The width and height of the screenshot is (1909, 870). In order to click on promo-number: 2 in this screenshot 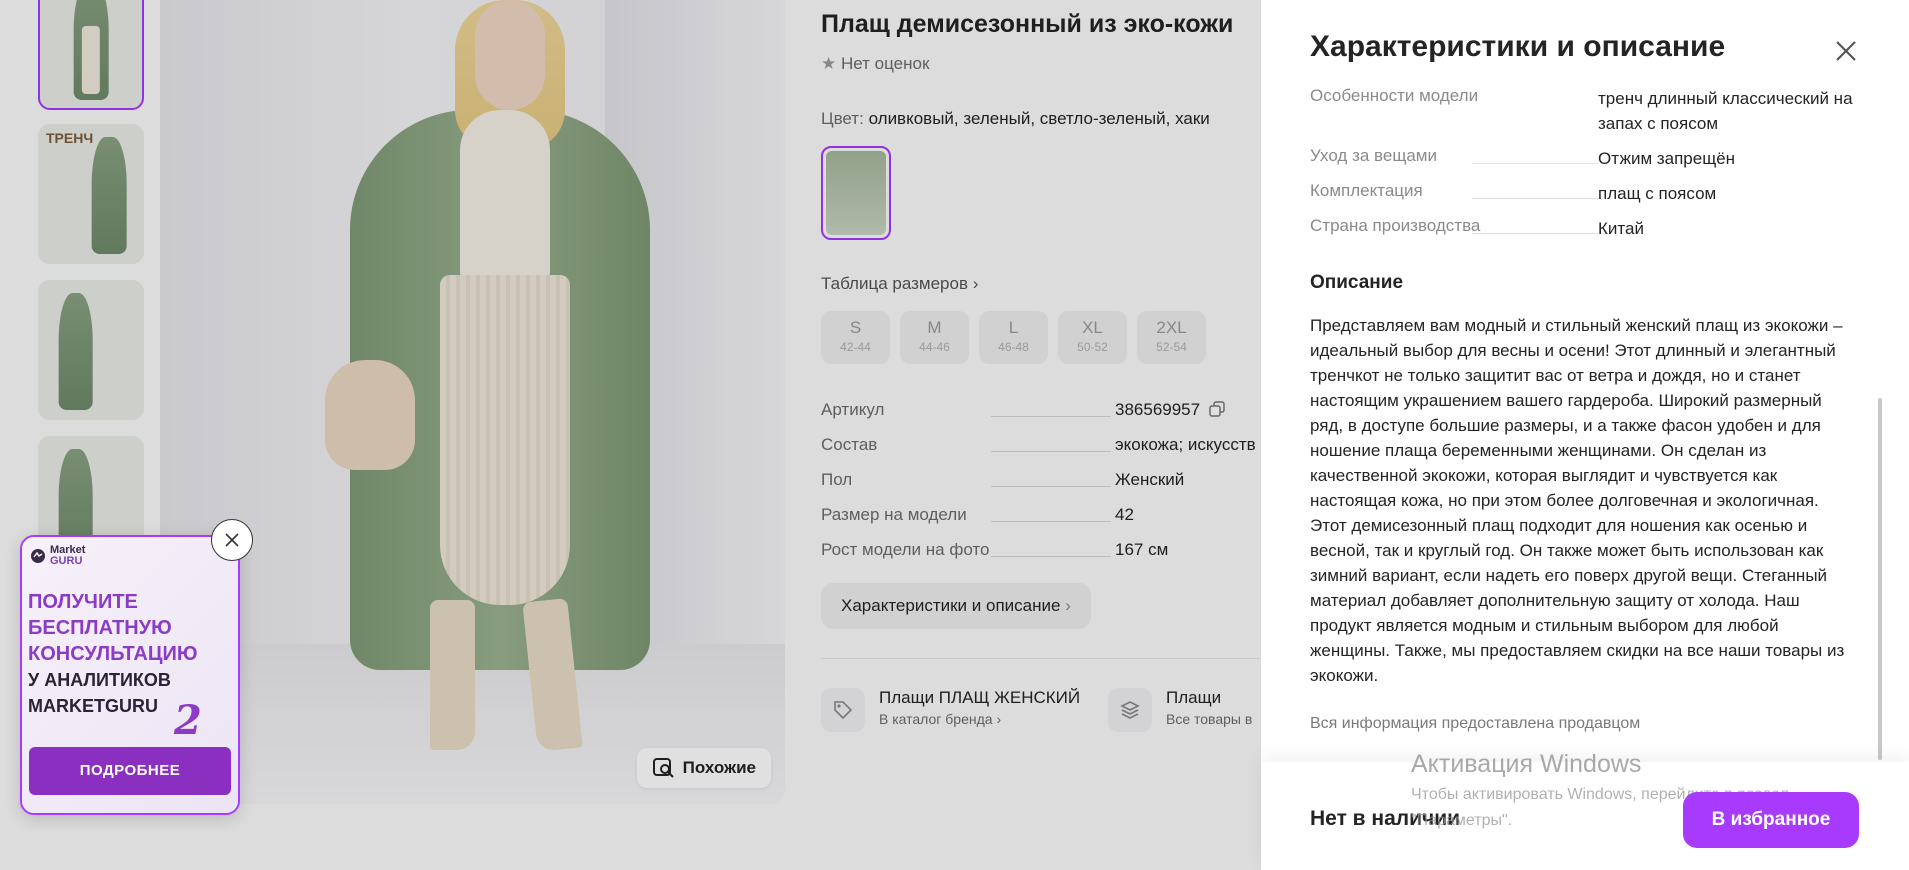, I will do `click(188, 720)`.